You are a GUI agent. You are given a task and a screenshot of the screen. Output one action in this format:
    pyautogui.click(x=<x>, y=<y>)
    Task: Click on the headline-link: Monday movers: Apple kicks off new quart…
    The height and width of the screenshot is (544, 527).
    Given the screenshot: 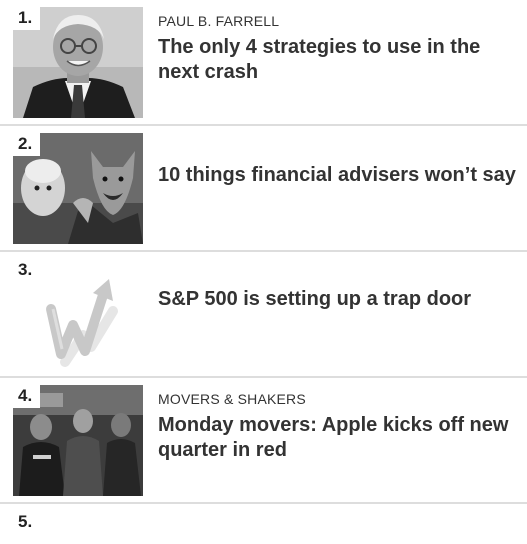 What is the action you would take?
    pyautogui.click(x=338, y=438)
    